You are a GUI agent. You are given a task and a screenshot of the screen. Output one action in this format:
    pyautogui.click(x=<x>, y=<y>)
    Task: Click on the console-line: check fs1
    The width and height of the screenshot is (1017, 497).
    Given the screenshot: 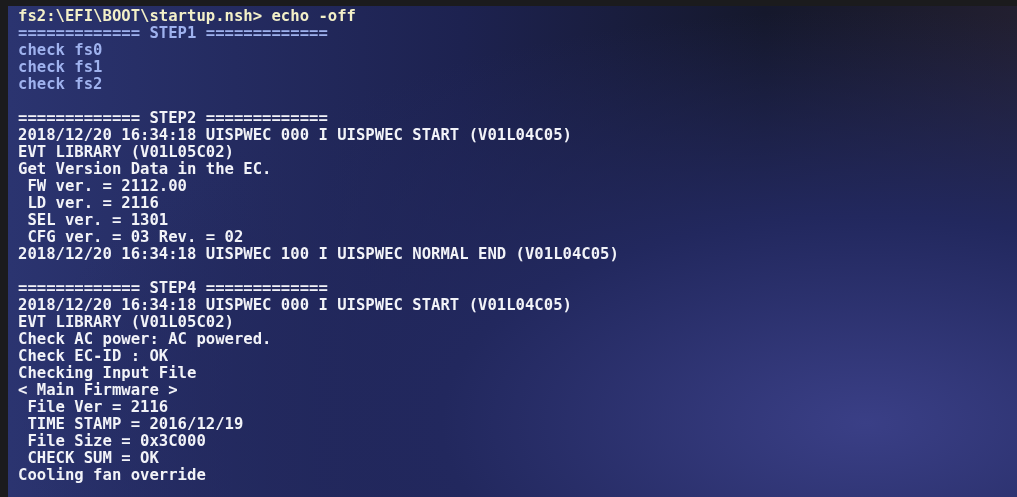 What is the action you would take?
    pyautogui.click(x=60, y=67)
    